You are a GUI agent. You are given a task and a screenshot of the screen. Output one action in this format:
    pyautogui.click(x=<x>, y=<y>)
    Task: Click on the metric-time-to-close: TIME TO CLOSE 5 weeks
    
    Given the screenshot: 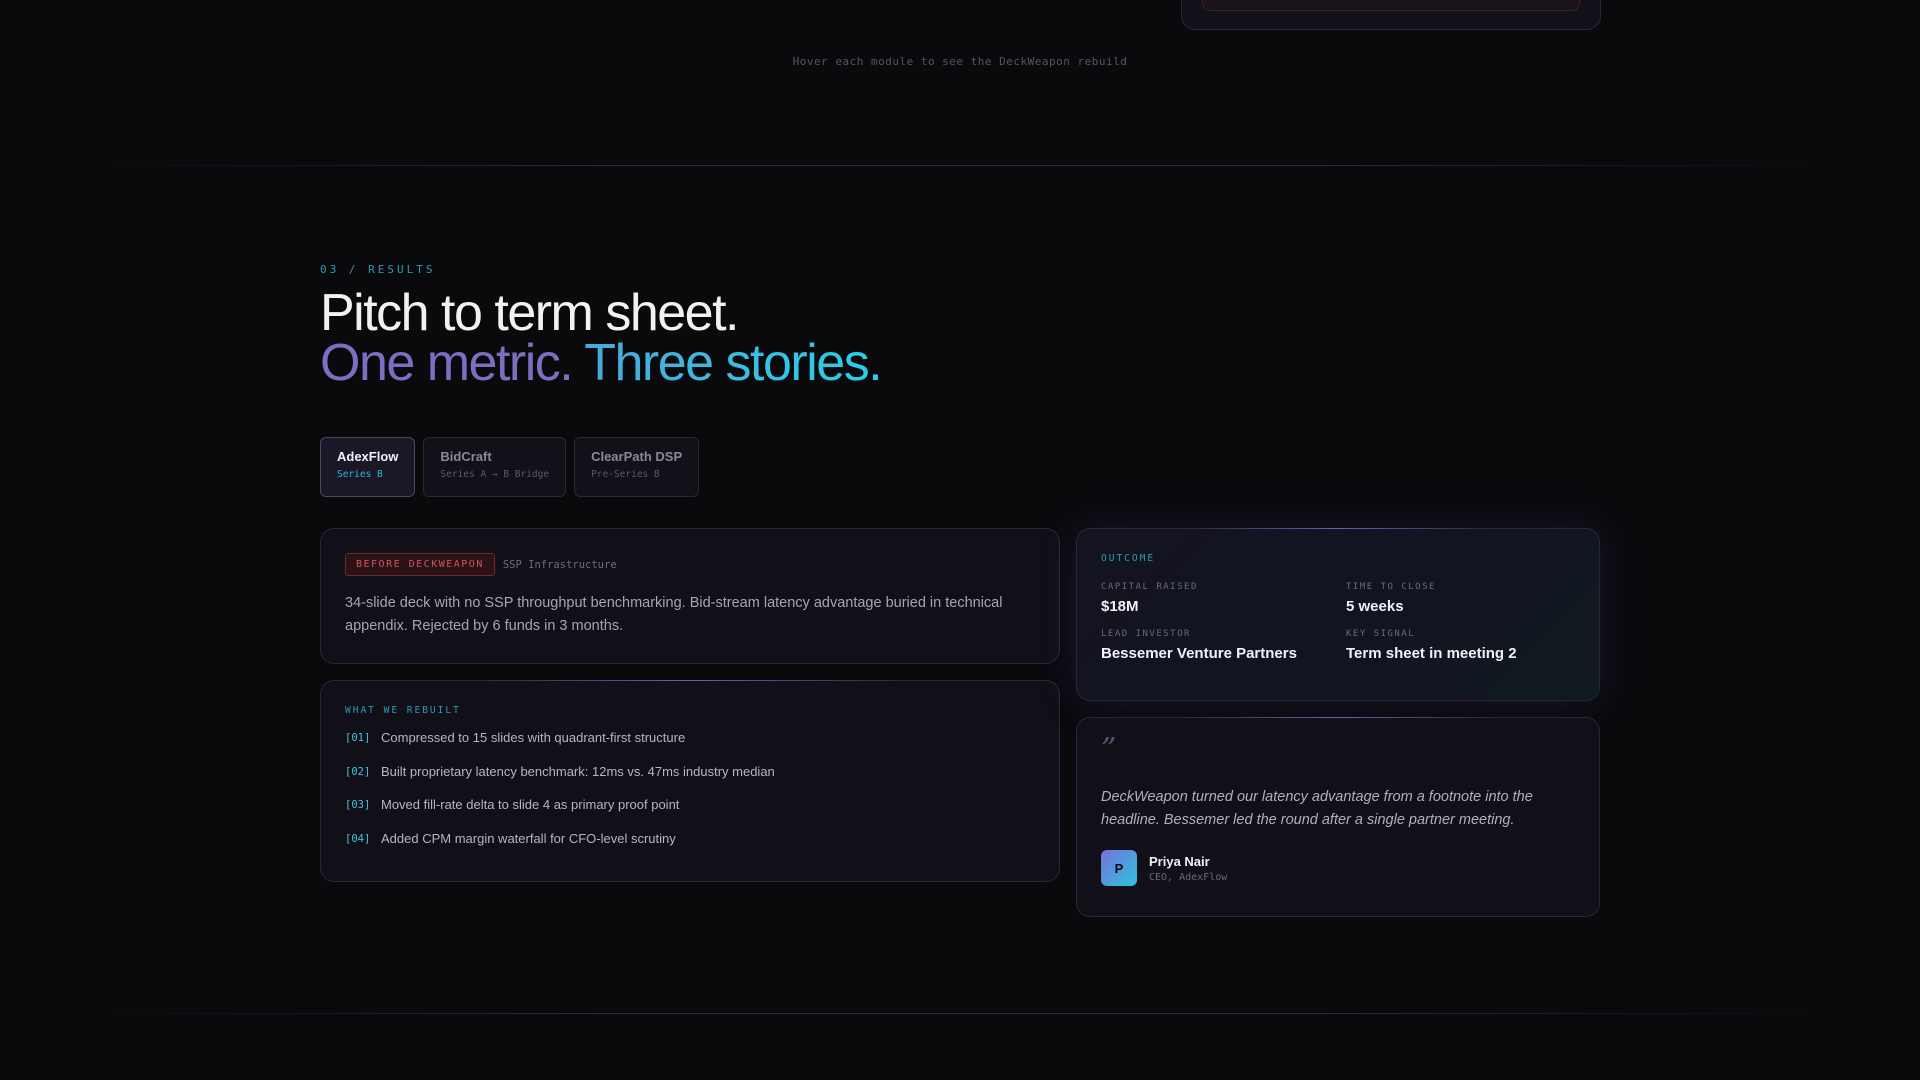 What is the action you would take?
    pyautogui.click(x=1468, y=598)
    